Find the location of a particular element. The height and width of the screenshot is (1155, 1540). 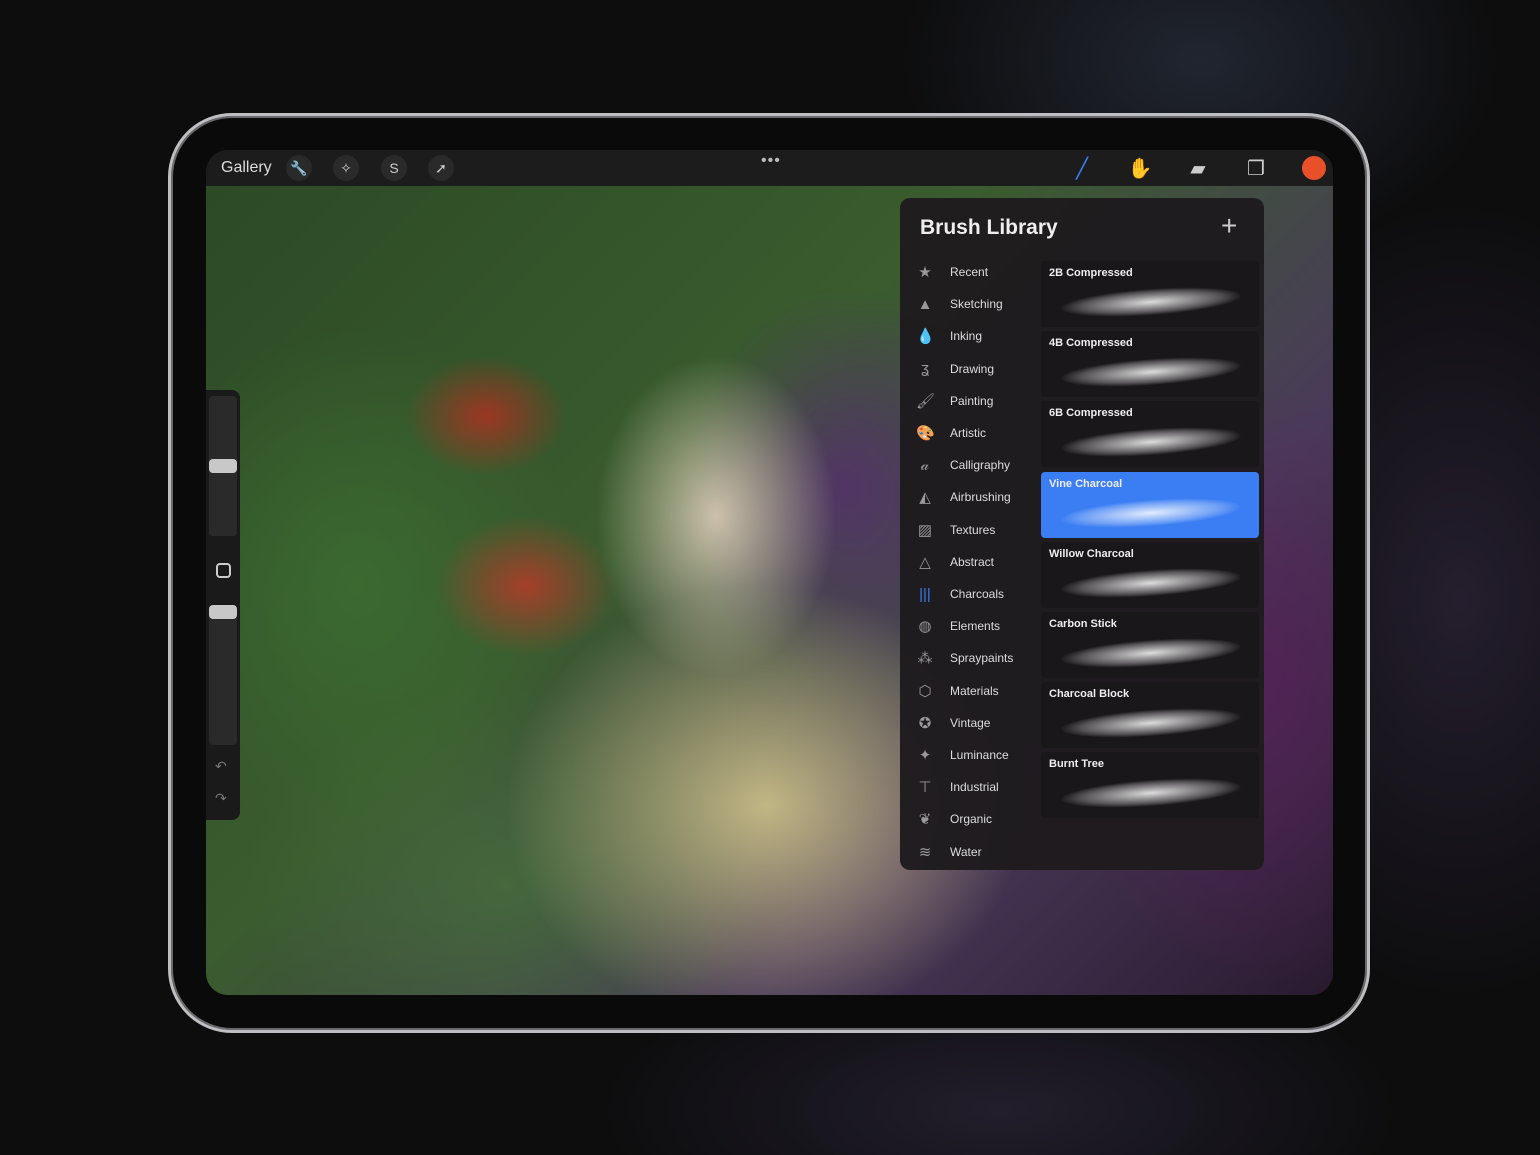

opacity-slider is located at coordinates (223, 675).